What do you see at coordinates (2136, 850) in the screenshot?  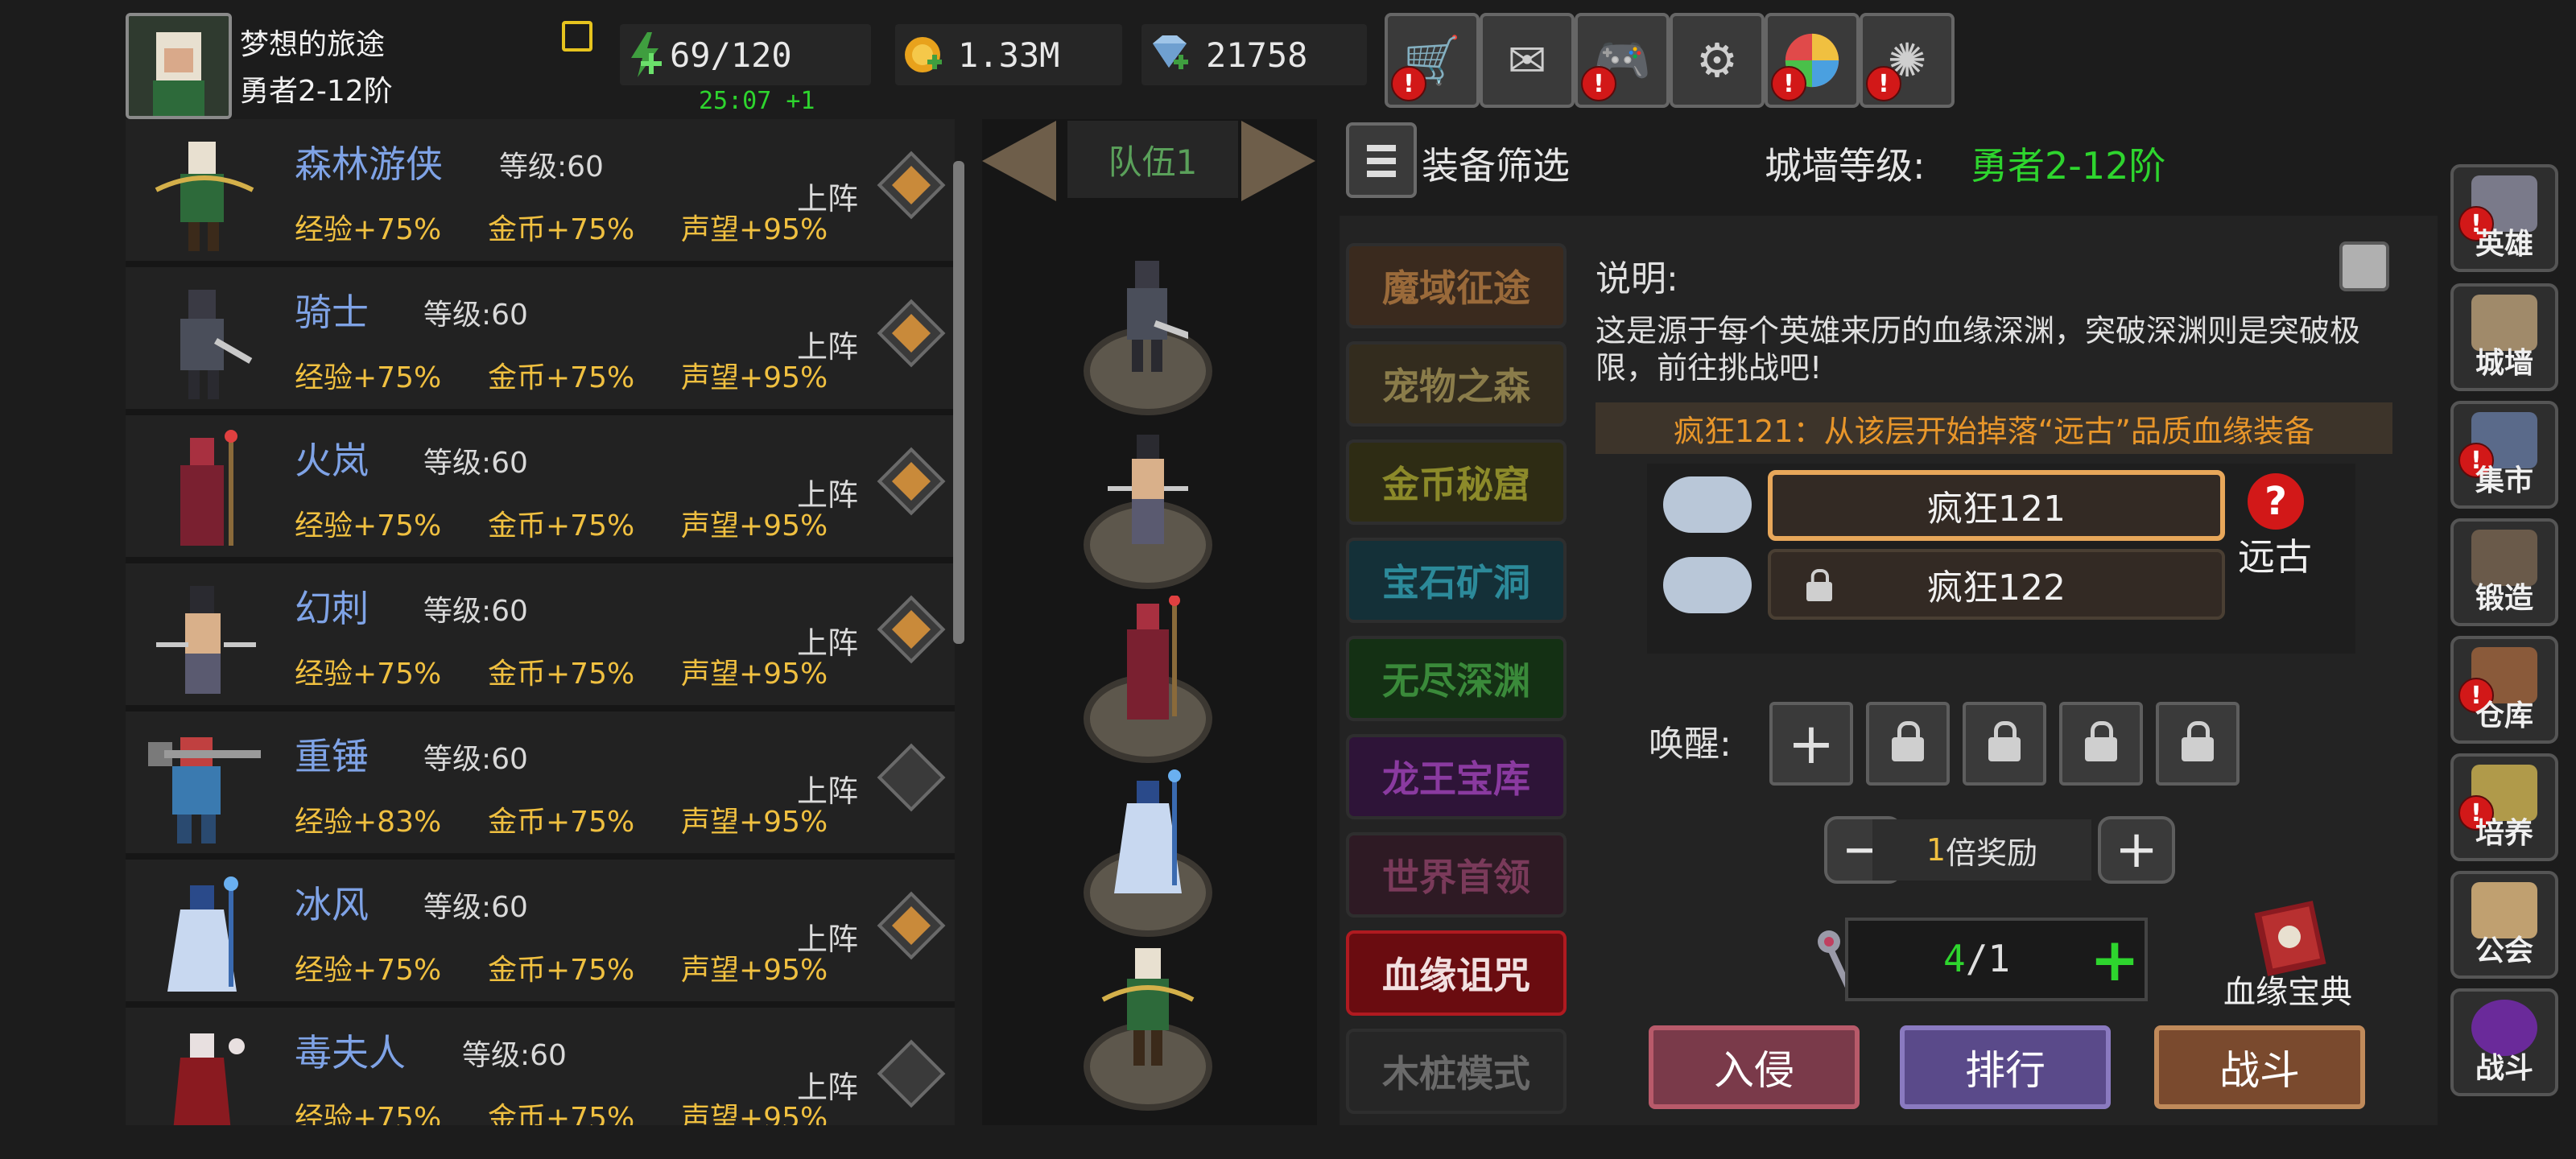 I see `increase-reward-button: +` at bounding box center [2136, 850].